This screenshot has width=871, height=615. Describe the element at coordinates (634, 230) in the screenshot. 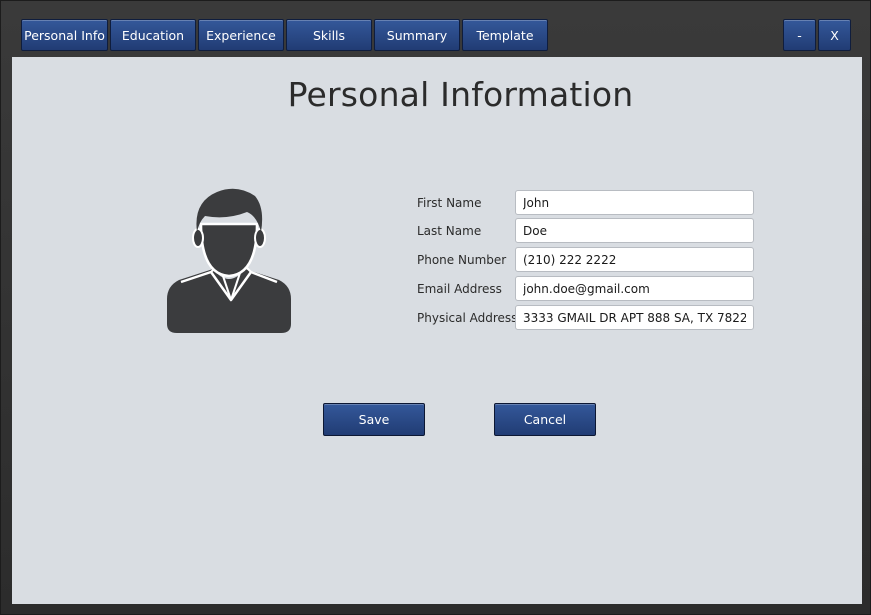

I see `last-name-field` at that location.